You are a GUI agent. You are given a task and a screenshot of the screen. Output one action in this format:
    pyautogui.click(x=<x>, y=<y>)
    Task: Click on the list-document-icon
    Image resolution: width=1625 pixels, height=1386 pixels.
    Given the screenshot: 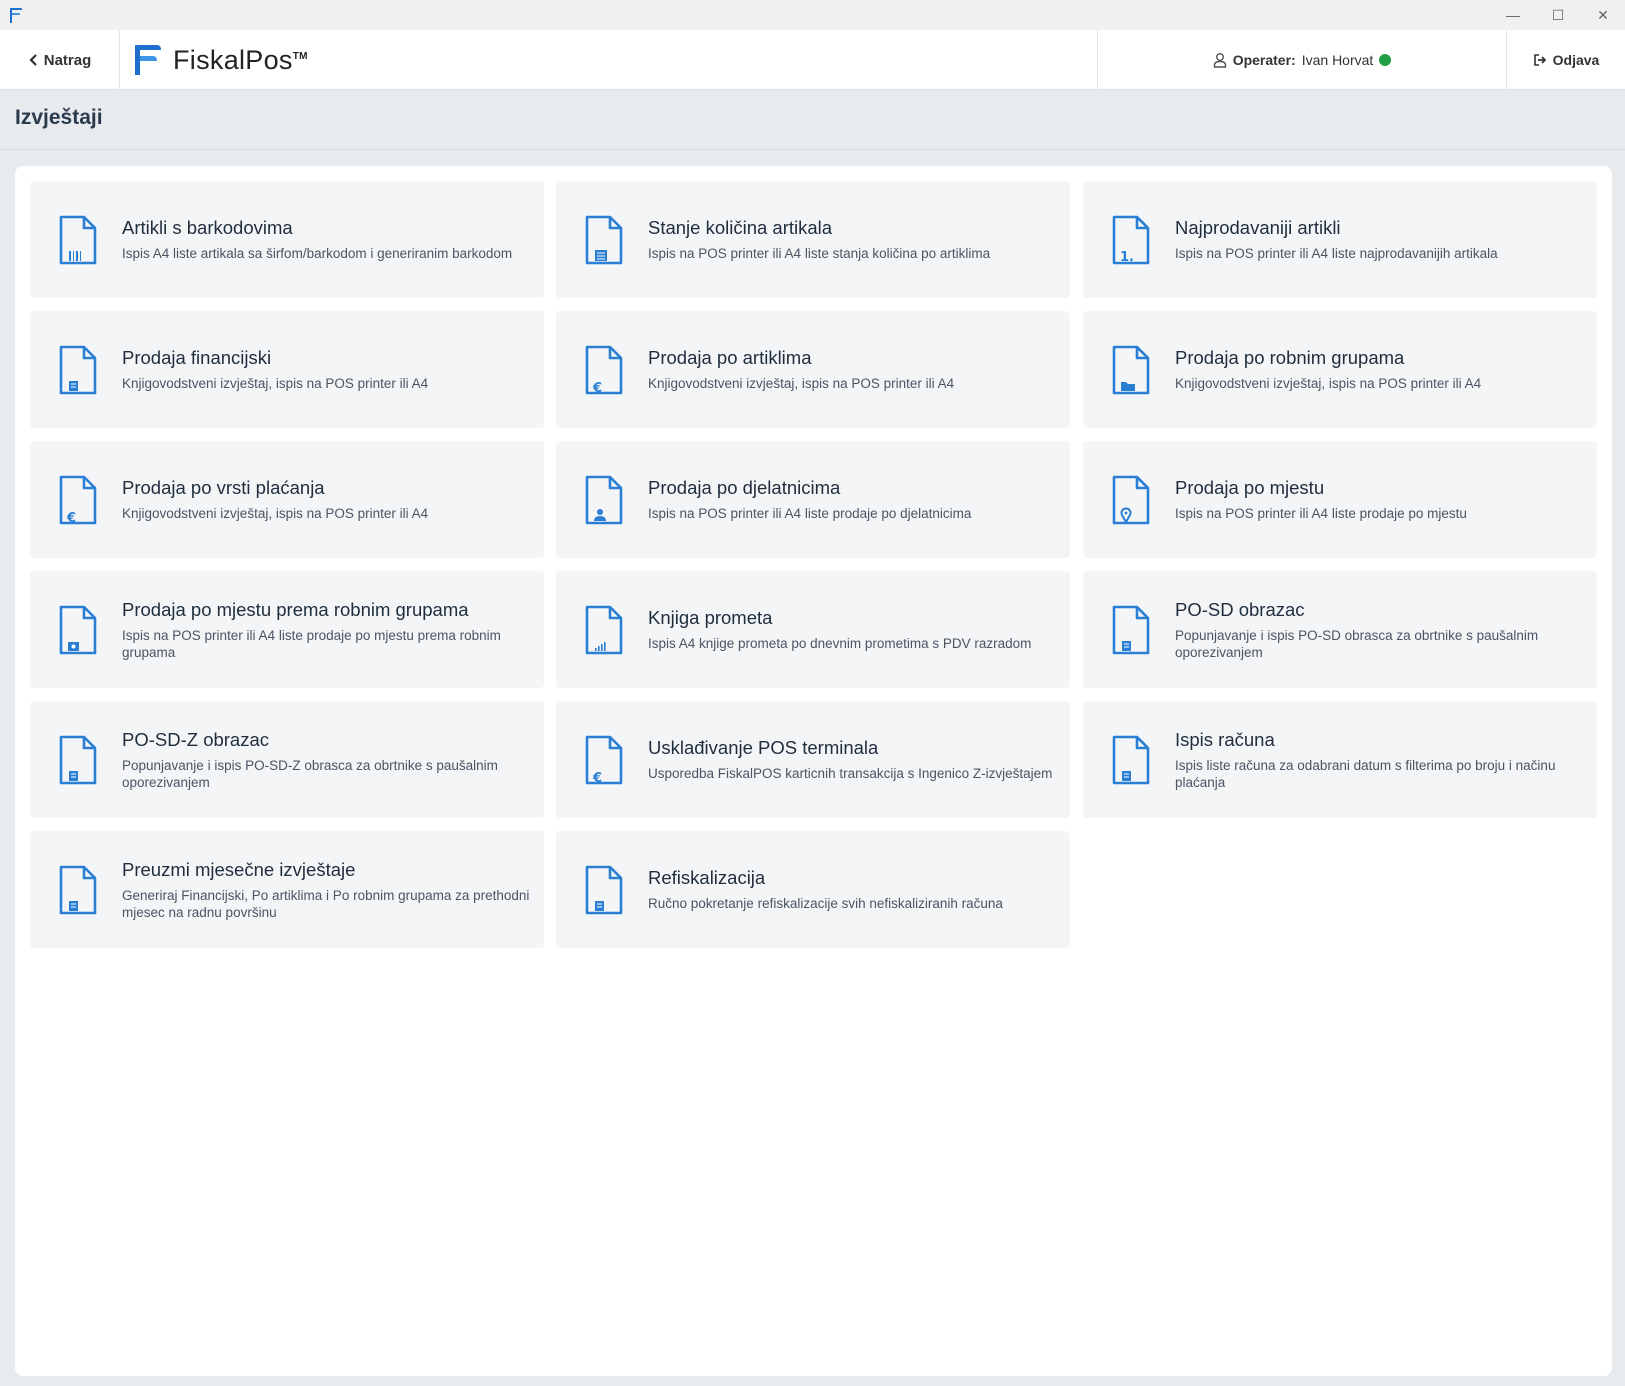 What is the action you would take?
    pyautogui.click(x=604, y=240)
    